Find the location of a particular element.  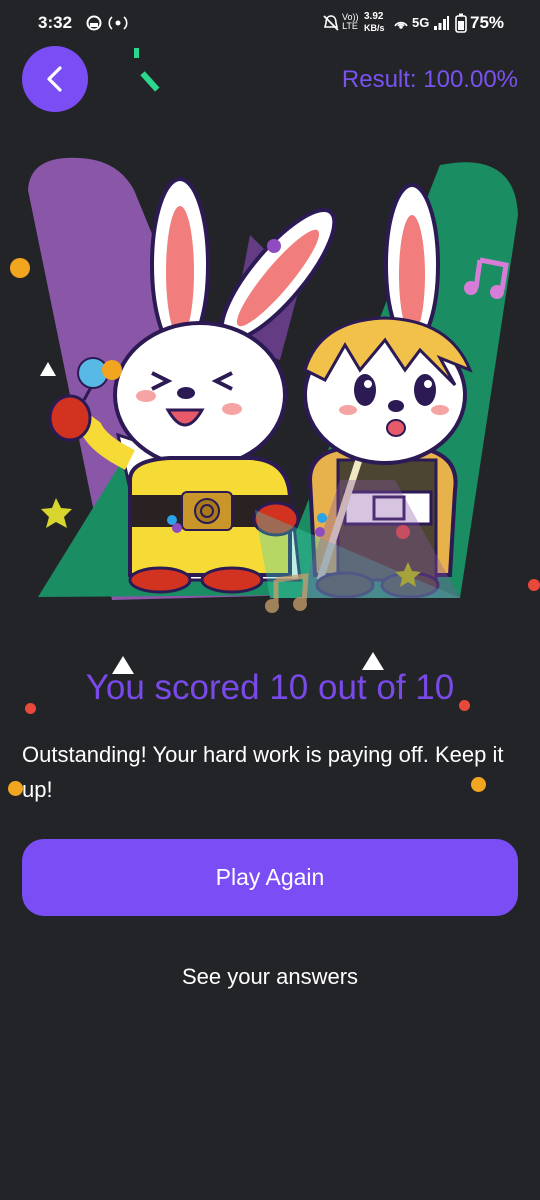

hotspot-icon is located at coordinates (401, 25).